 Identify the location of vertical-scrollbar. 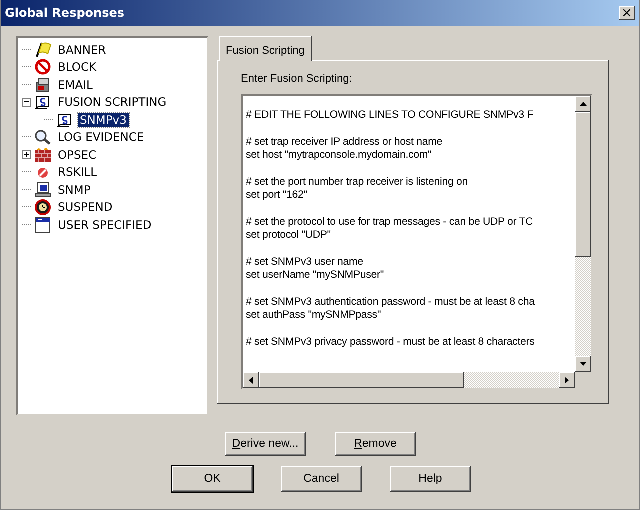
(583, 234).